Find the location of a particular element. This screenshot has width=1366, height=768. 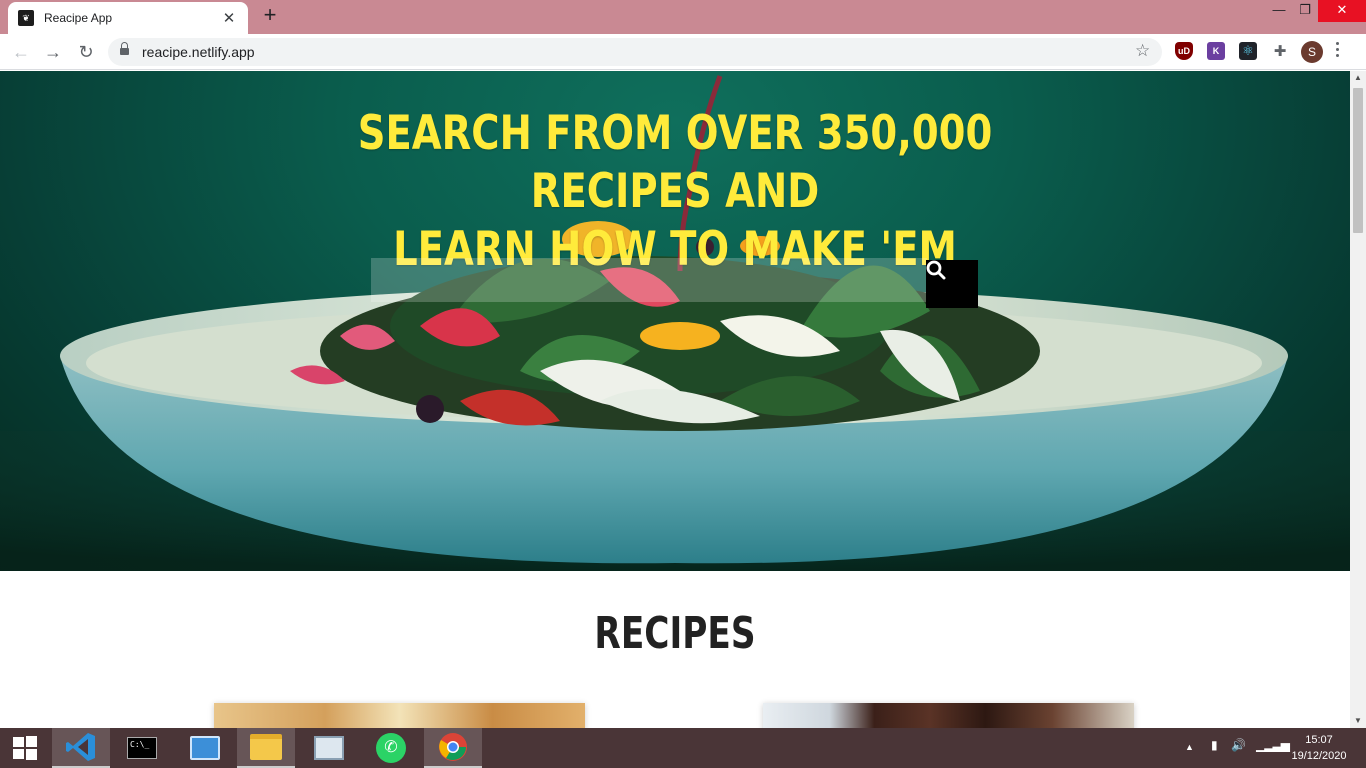

scroll-down-arrow-icon: ▼ is located at coordinates (1358, 721).